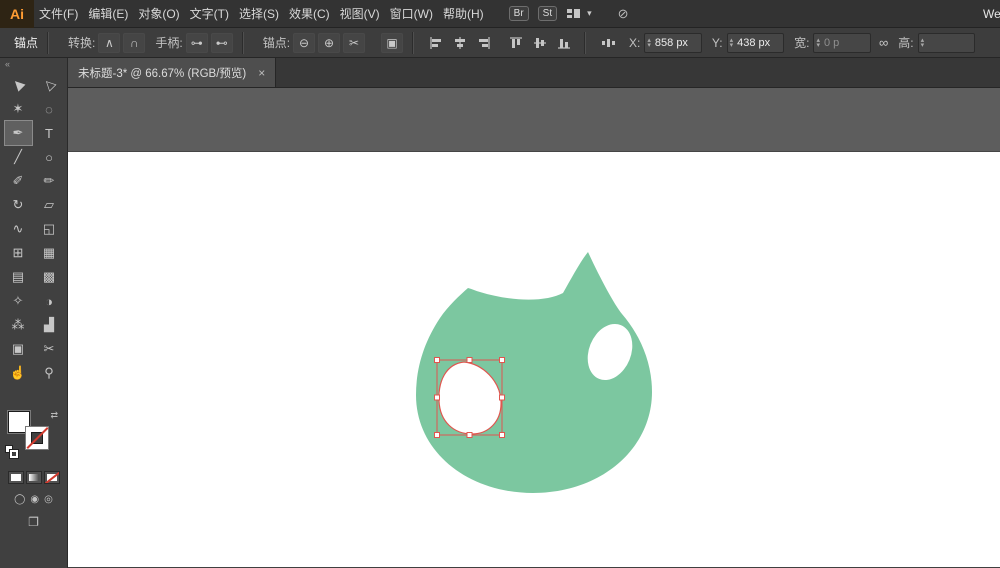 Image resolution: width=1000 pixels, height=568 pixels. I want to click on stroke-swatch, so click(36, 438).